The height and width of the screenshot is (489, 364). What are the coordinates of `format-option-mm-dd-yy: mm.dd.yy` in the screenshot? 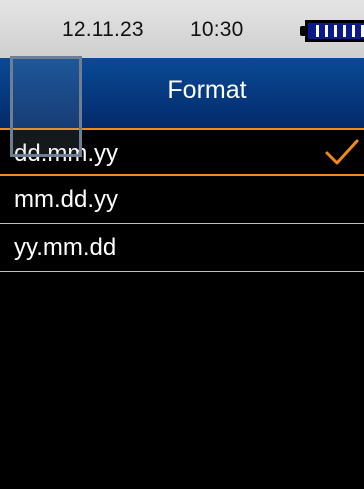 It's located at (182, 200).